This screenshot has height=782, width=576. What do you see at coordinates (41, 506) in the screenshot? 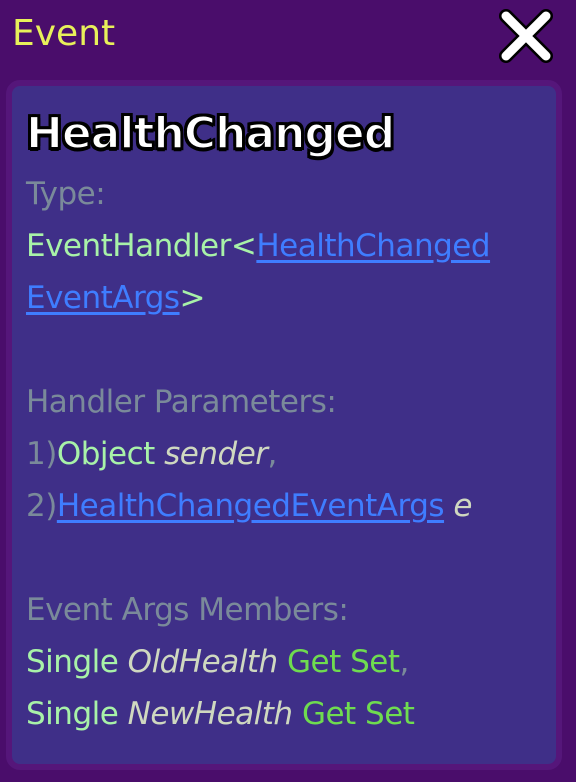
I see `param-index: 2)` at bounding box center [41, 506].